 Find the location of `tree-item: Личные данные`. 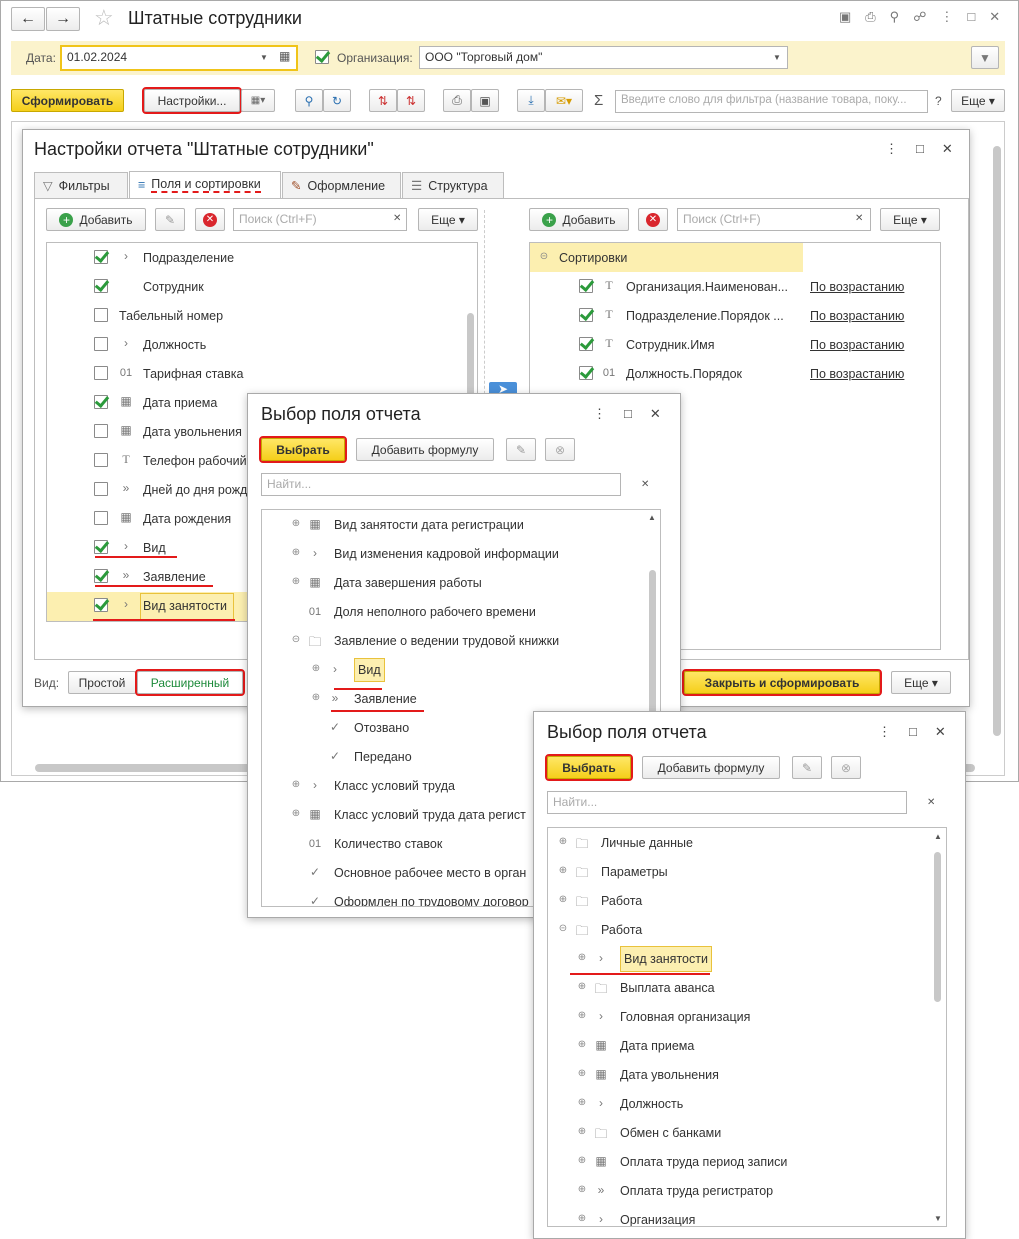

tree-item: Личные данные is located at coordinates (647, 842).